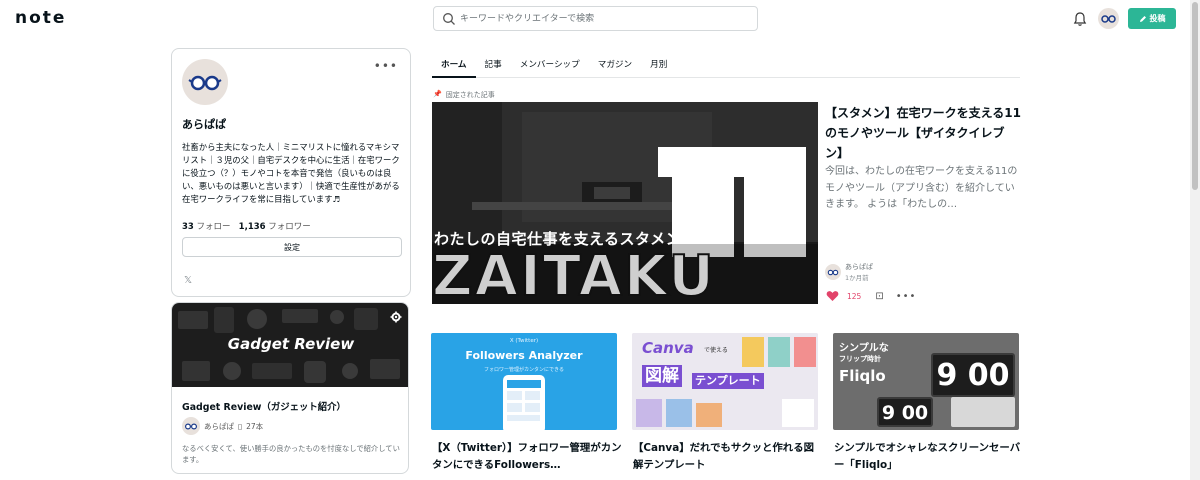 This screenshot has width=1200, height=480. What do you see at coordinates (854, 296) in the screenshot?
I see `like-count: 125` at bounding box center [854, 296].